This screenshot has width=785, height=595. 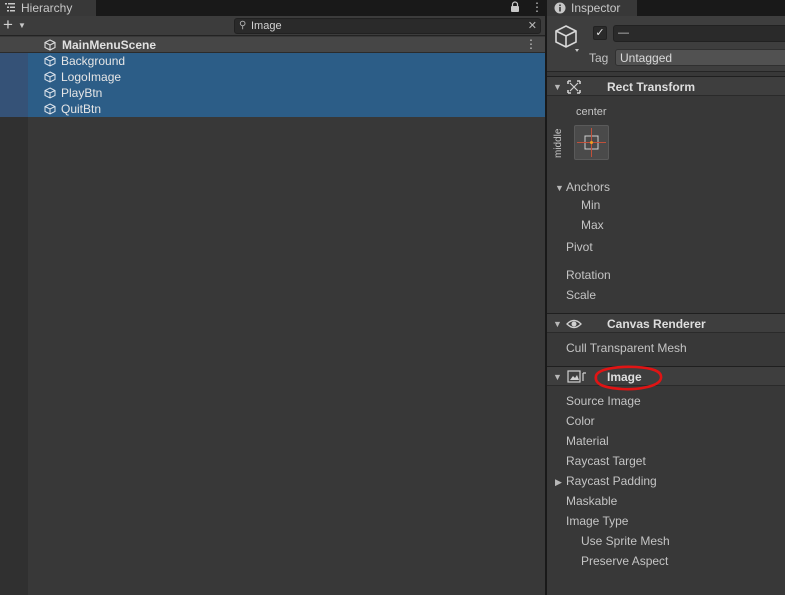 What do you see at coordinates (532, 25) in the screenshot?
I see `clear-search-icon: ✕` at bounding box center [532, 25].